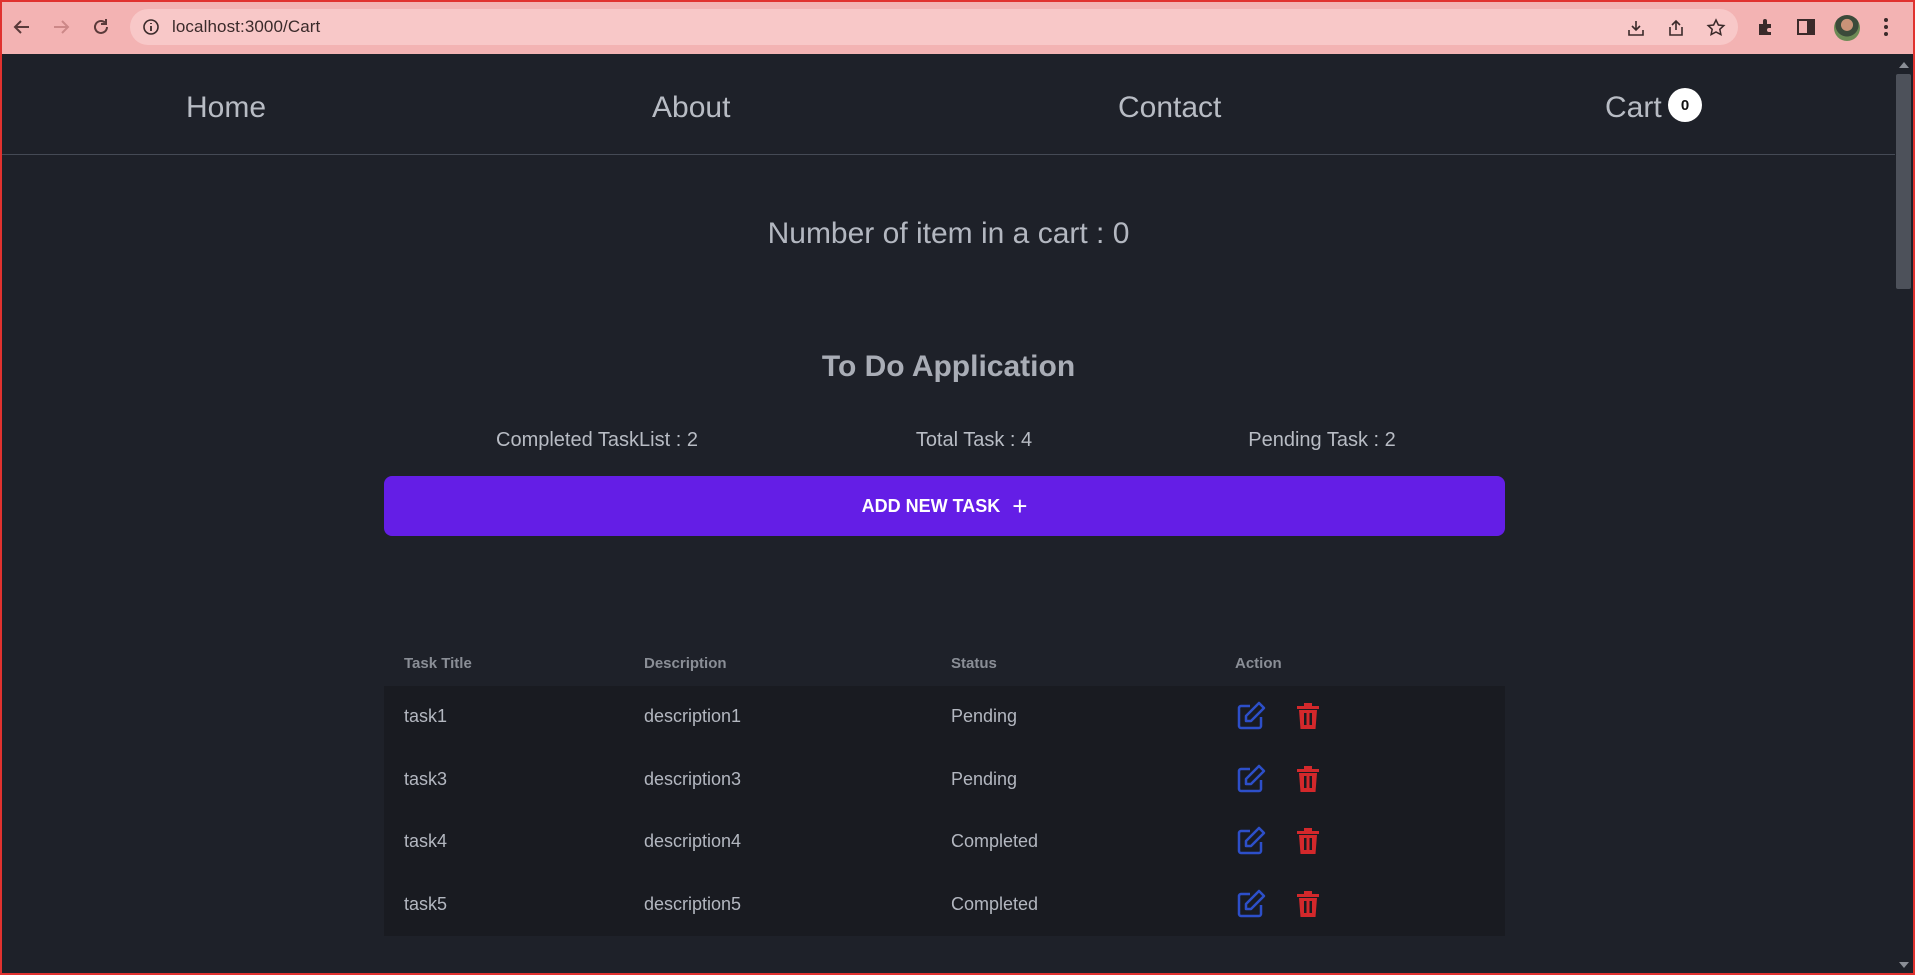  I want to click on install-icon, so click(1636, 28).